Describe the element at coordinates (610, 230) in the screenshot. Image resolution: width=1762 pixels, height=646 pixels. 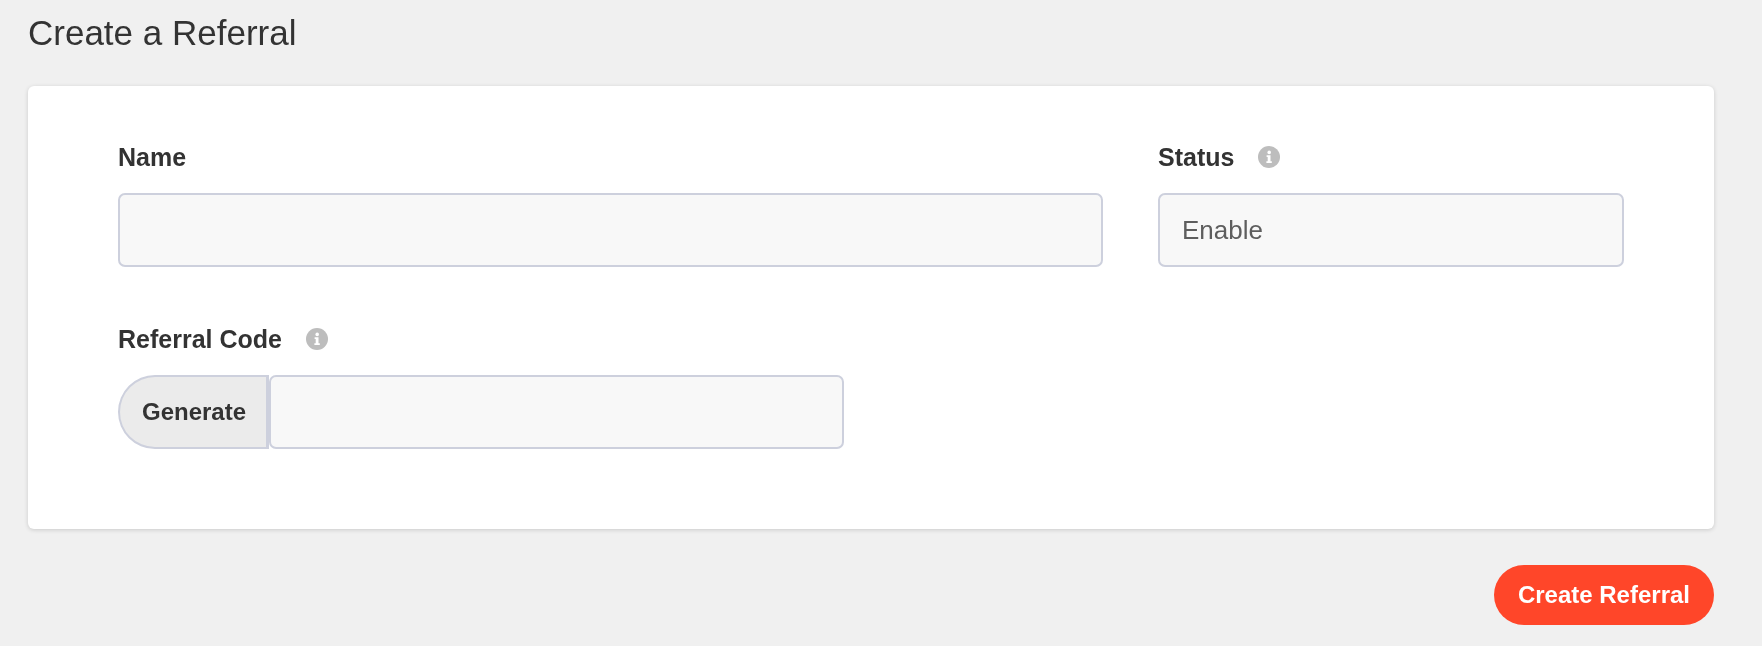
I see `text-input` at that location.